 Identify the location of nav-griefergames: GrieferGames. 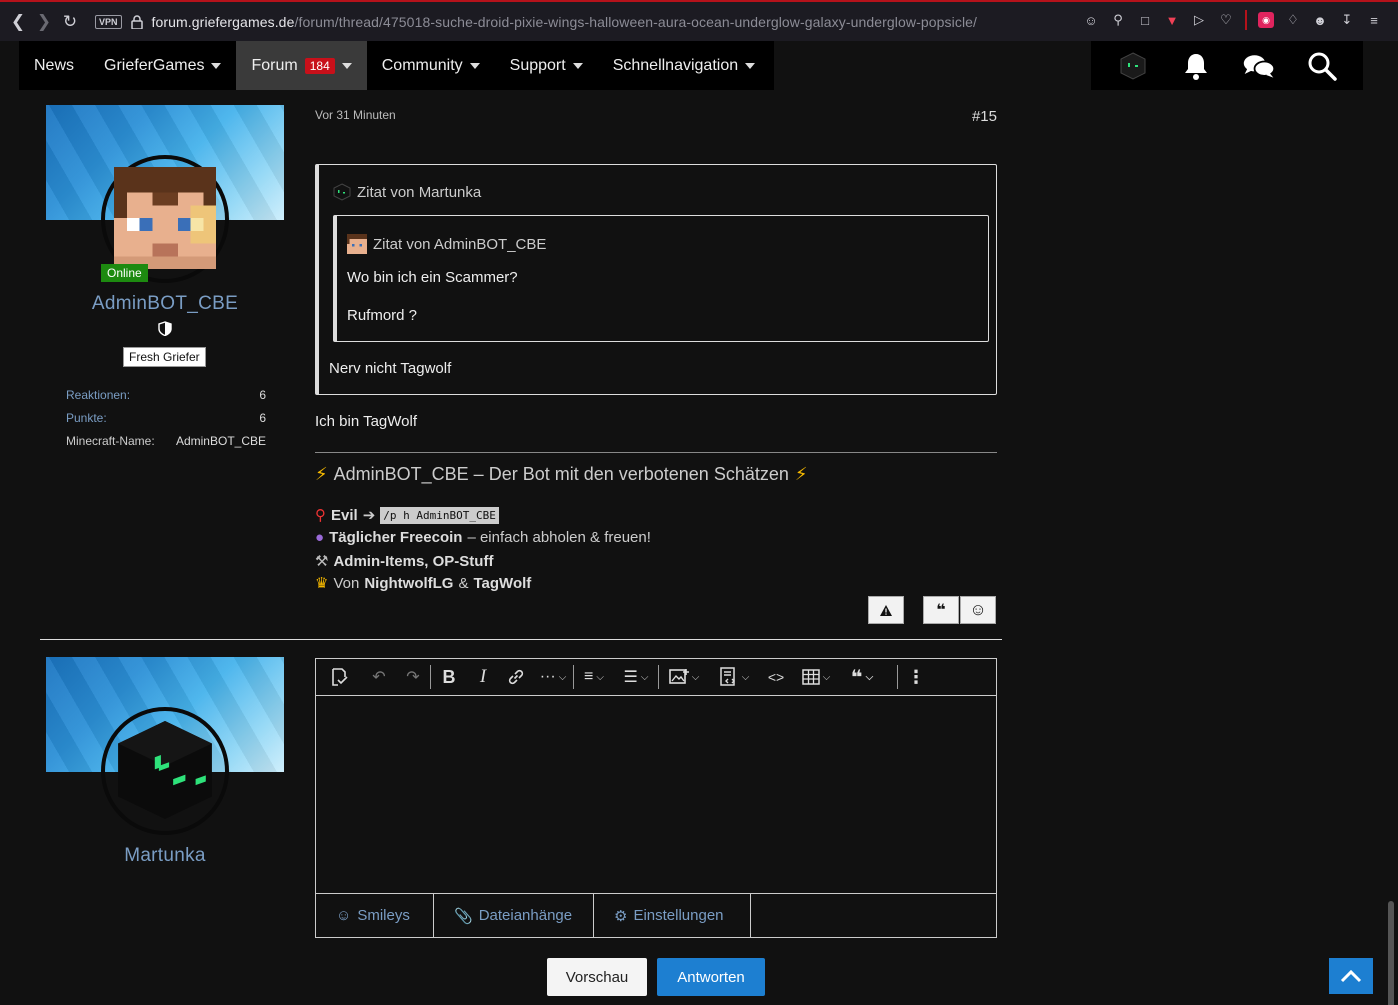
(162, 65).